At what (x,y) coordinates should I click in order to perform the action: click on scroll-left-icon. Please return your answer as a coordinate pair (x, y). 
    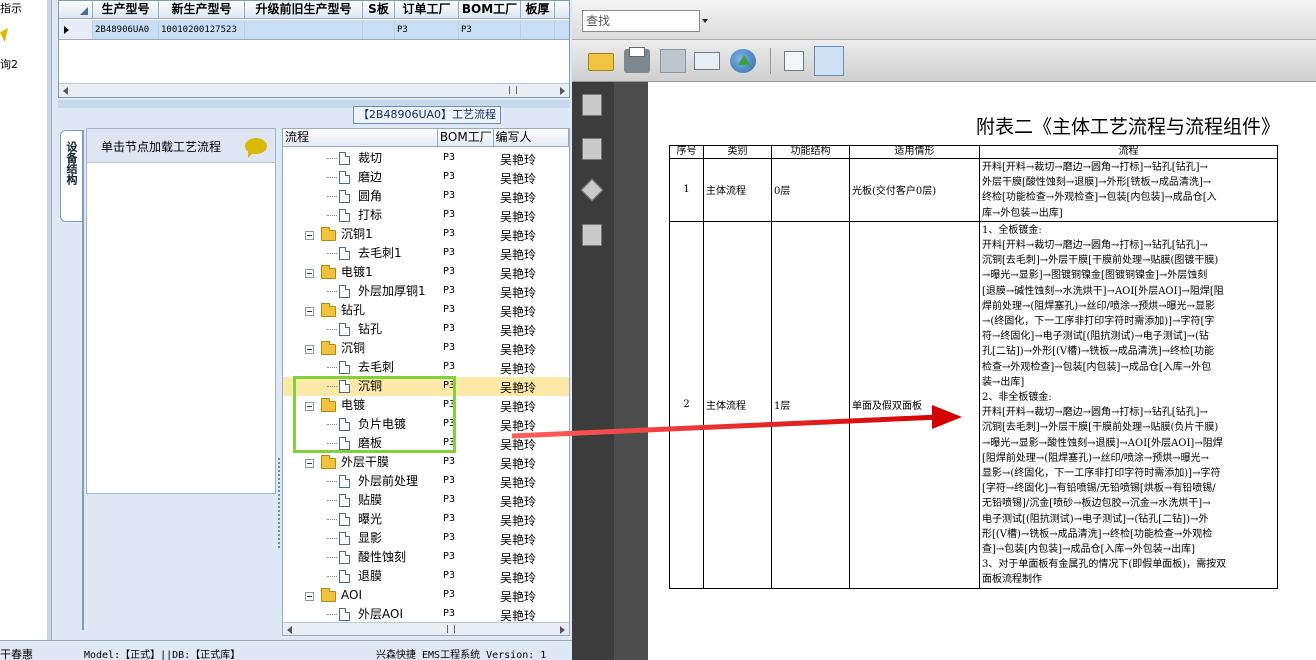
    Looking at the image, I should click on (65, 91).